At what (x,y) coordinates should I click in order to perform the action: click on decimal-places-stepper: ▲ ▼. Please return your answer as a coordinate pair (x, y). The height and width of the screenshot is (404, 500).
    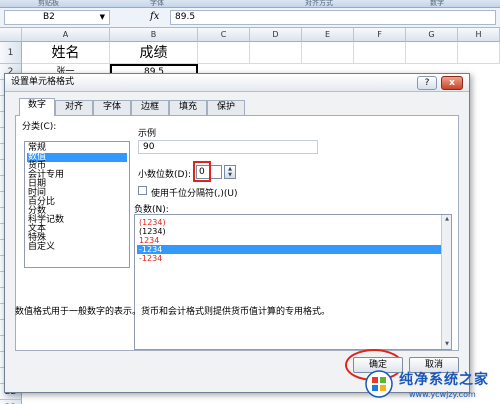
    Looking at the image, I should click on (230, 172).